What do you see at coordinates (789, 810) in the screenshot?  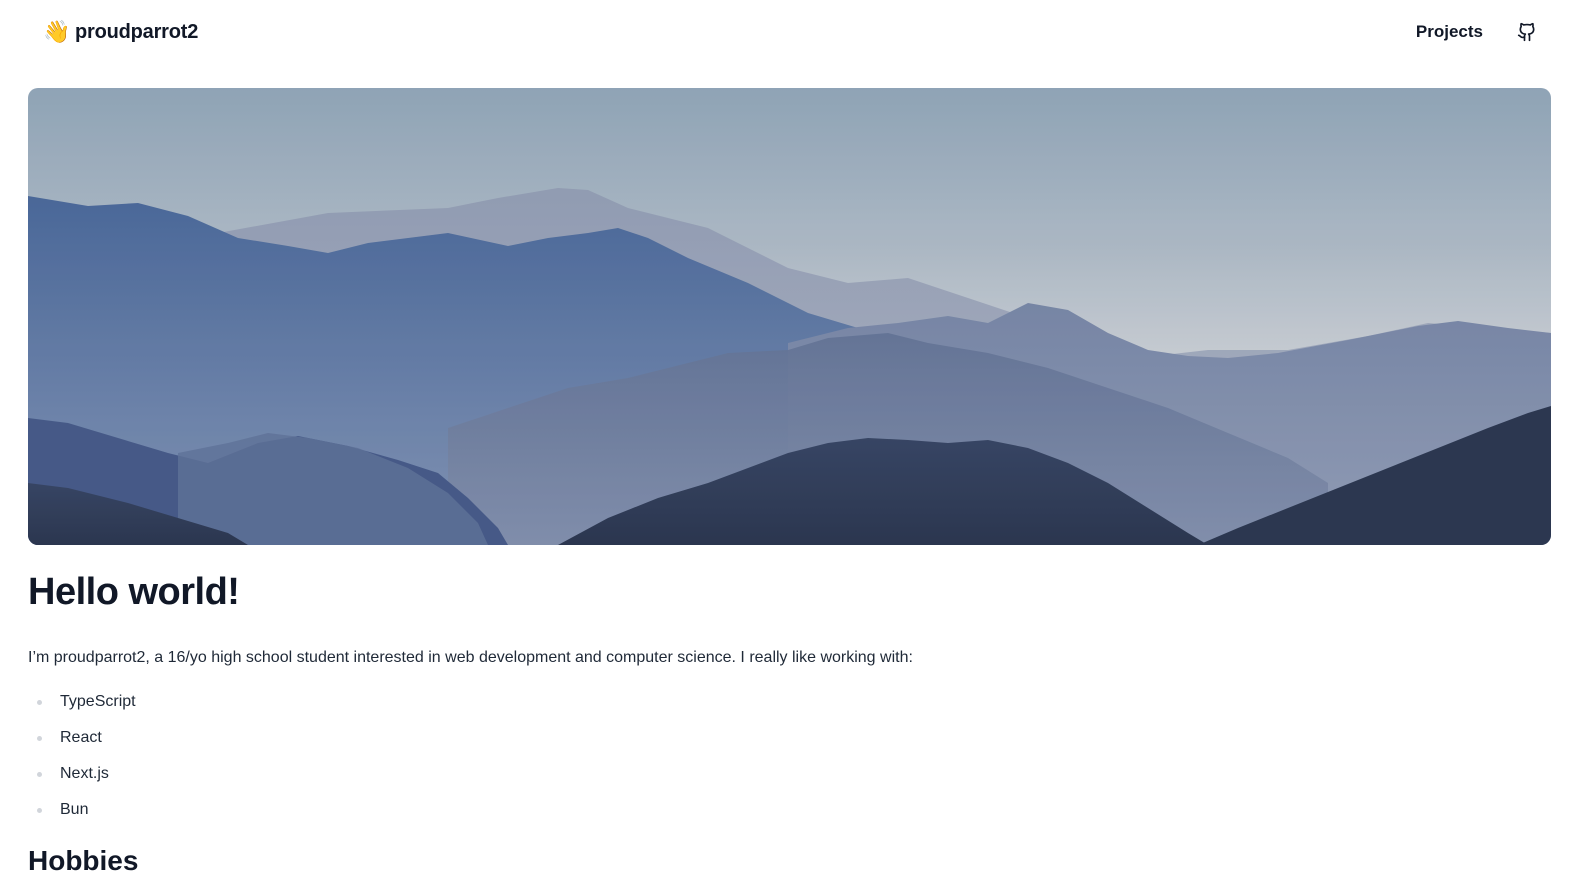 I see `list-item: Bun` at bounding box center [789, 810].